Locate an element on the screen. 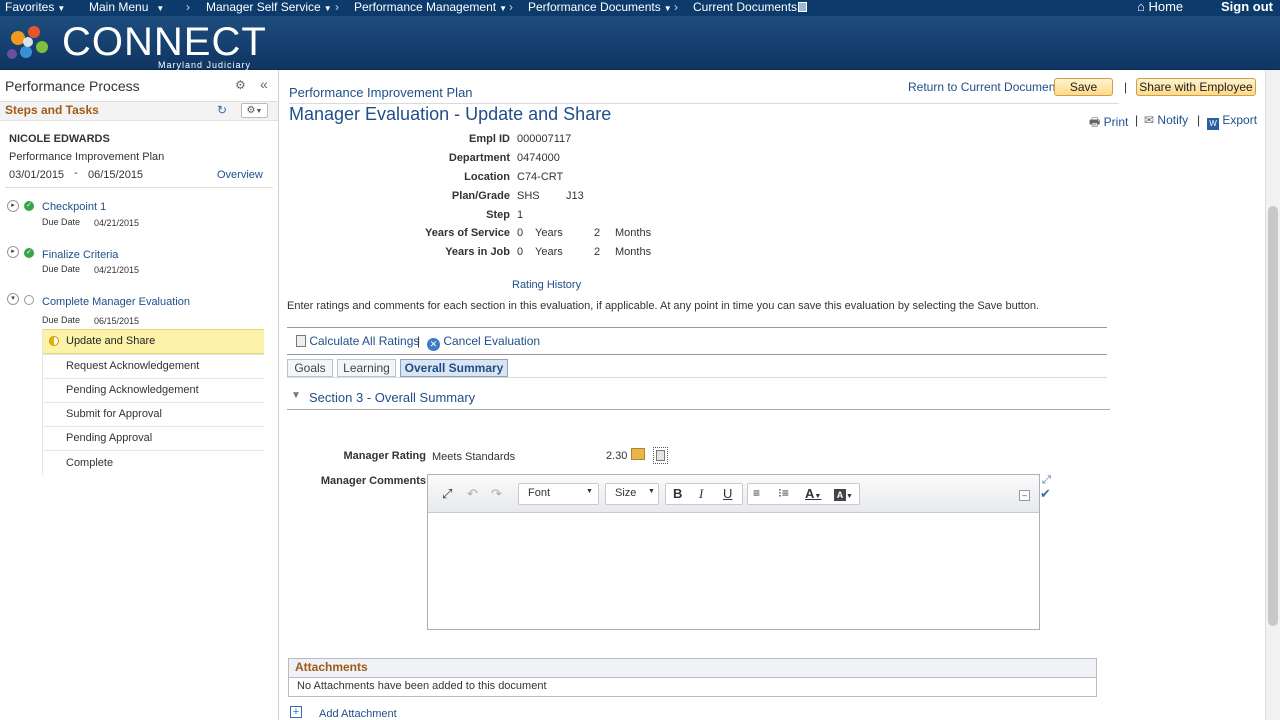 The width and height of the screenshot is (1280, 720). current-documents-menu: Current Documents is located at coordinates (750, 7).